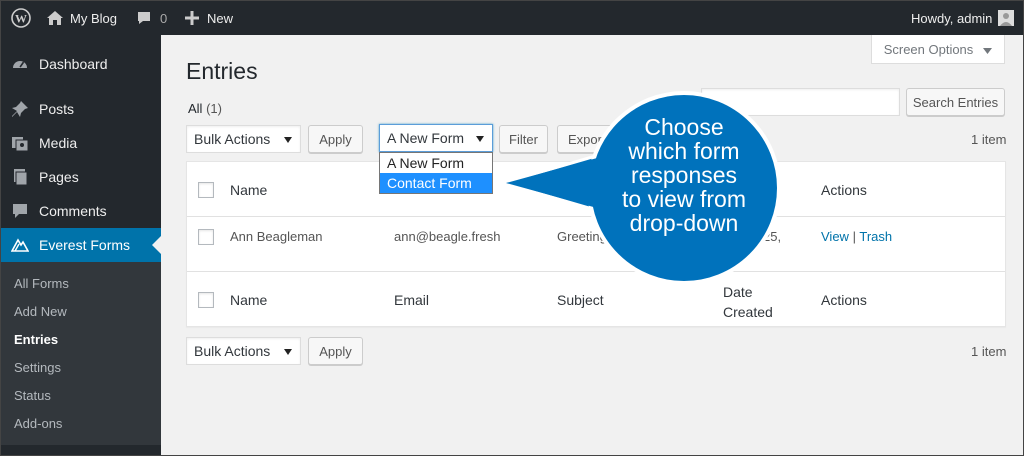  I want to click on sidebar-item-dashboard: Dashboard, so click(81, 64).